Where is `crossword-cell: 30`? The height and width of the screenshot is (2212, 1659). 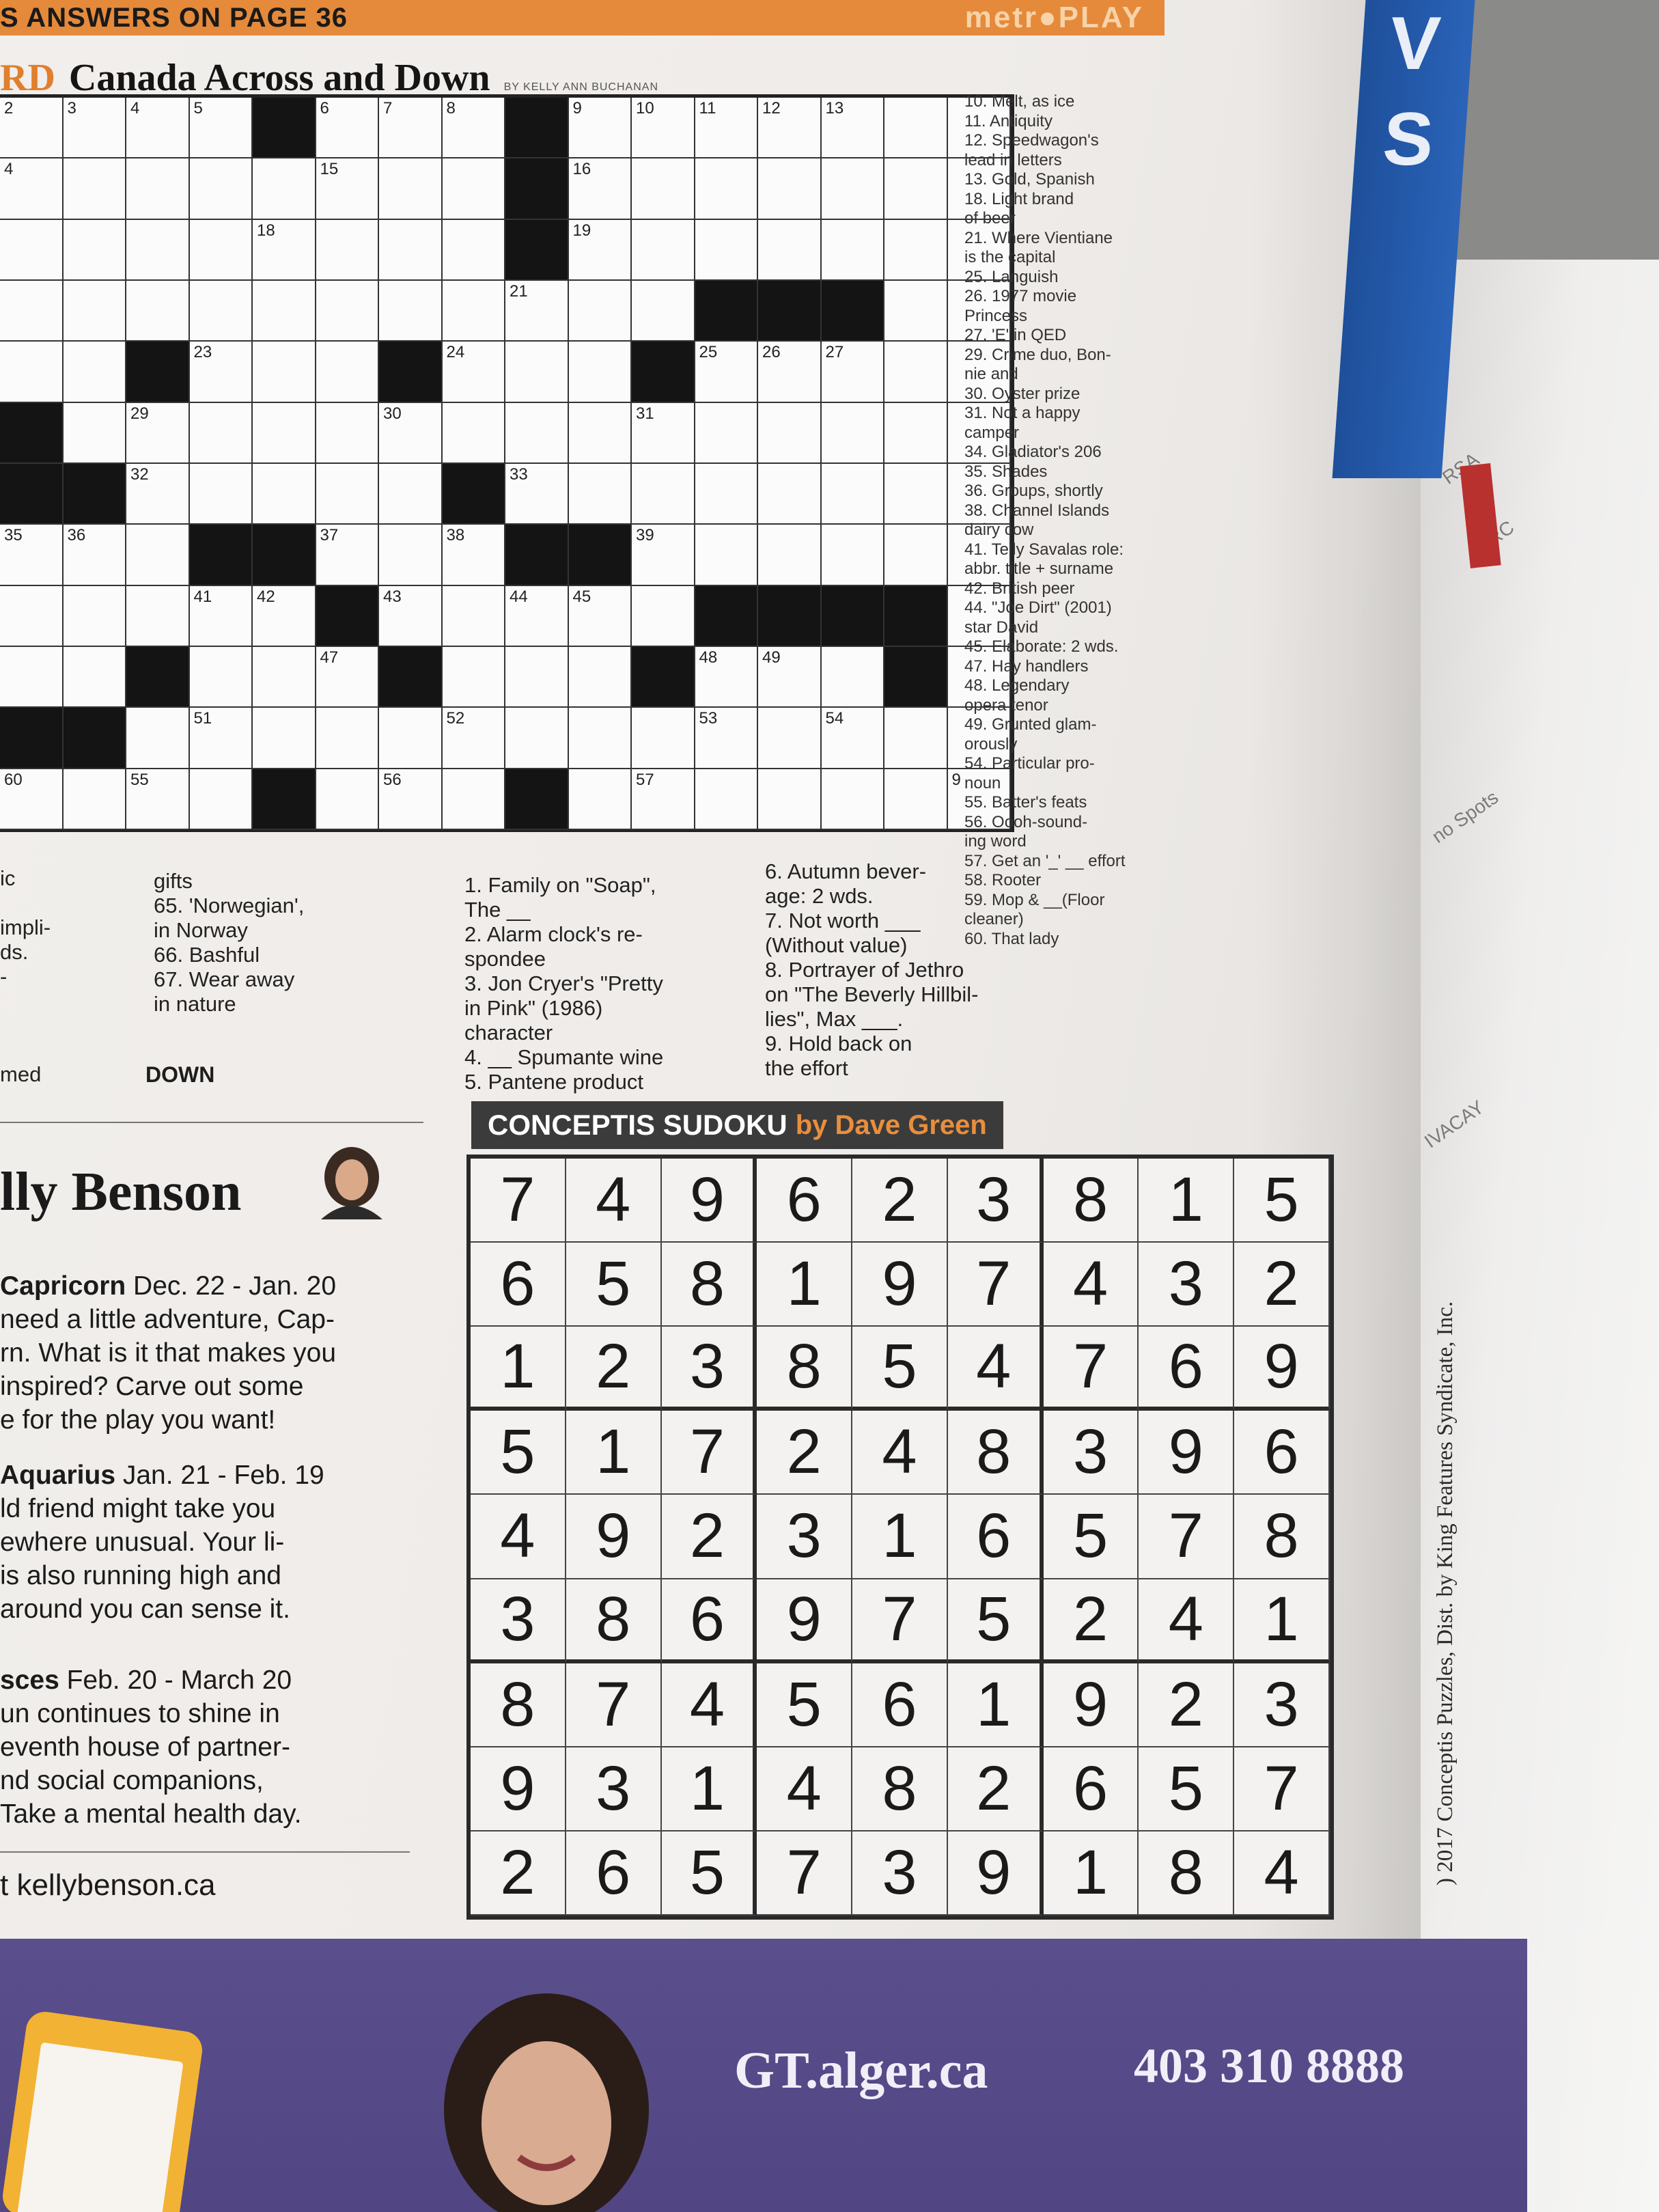 crossword-cell: 30 is located at coordinates (411, 433).